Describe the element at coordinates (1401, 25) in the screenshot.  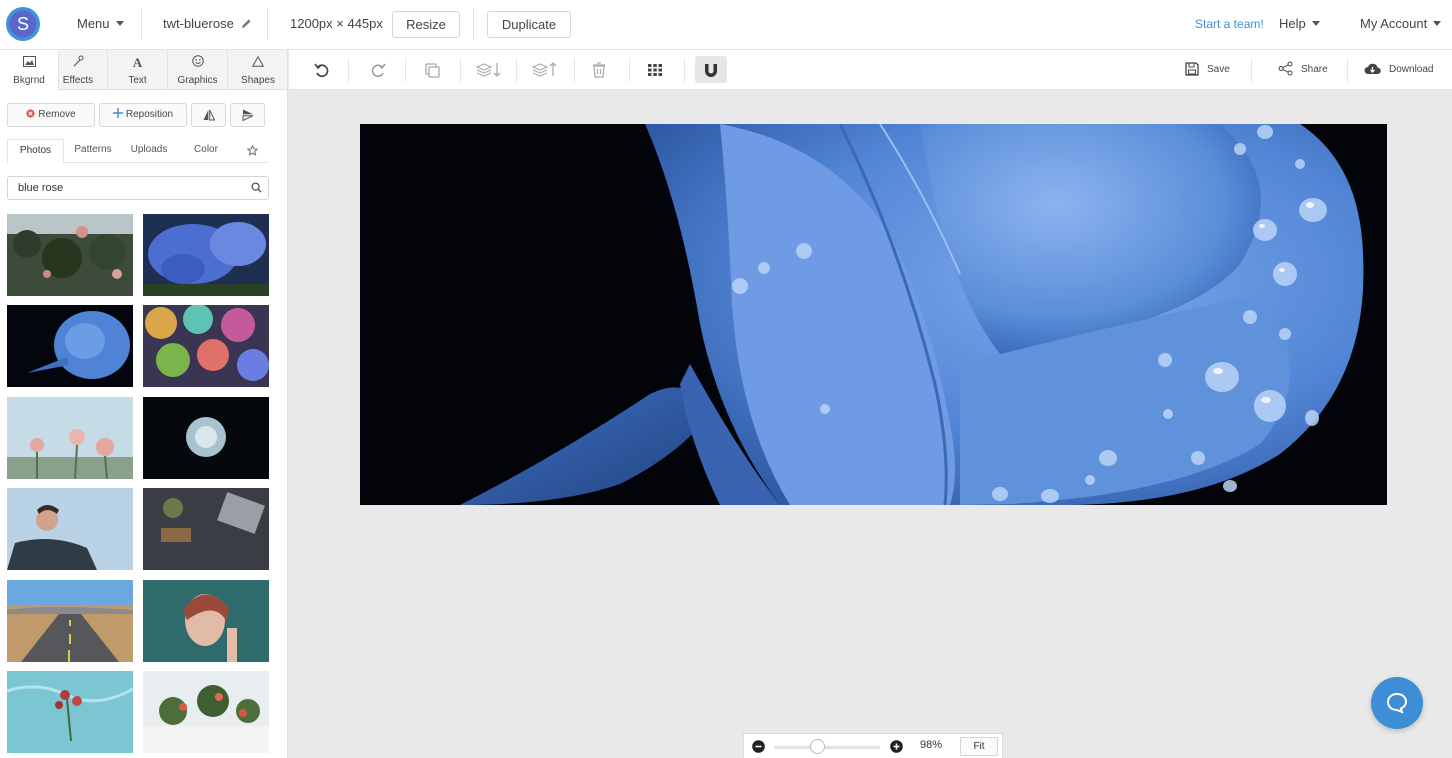
I see `account-menu: My Account` at that location.